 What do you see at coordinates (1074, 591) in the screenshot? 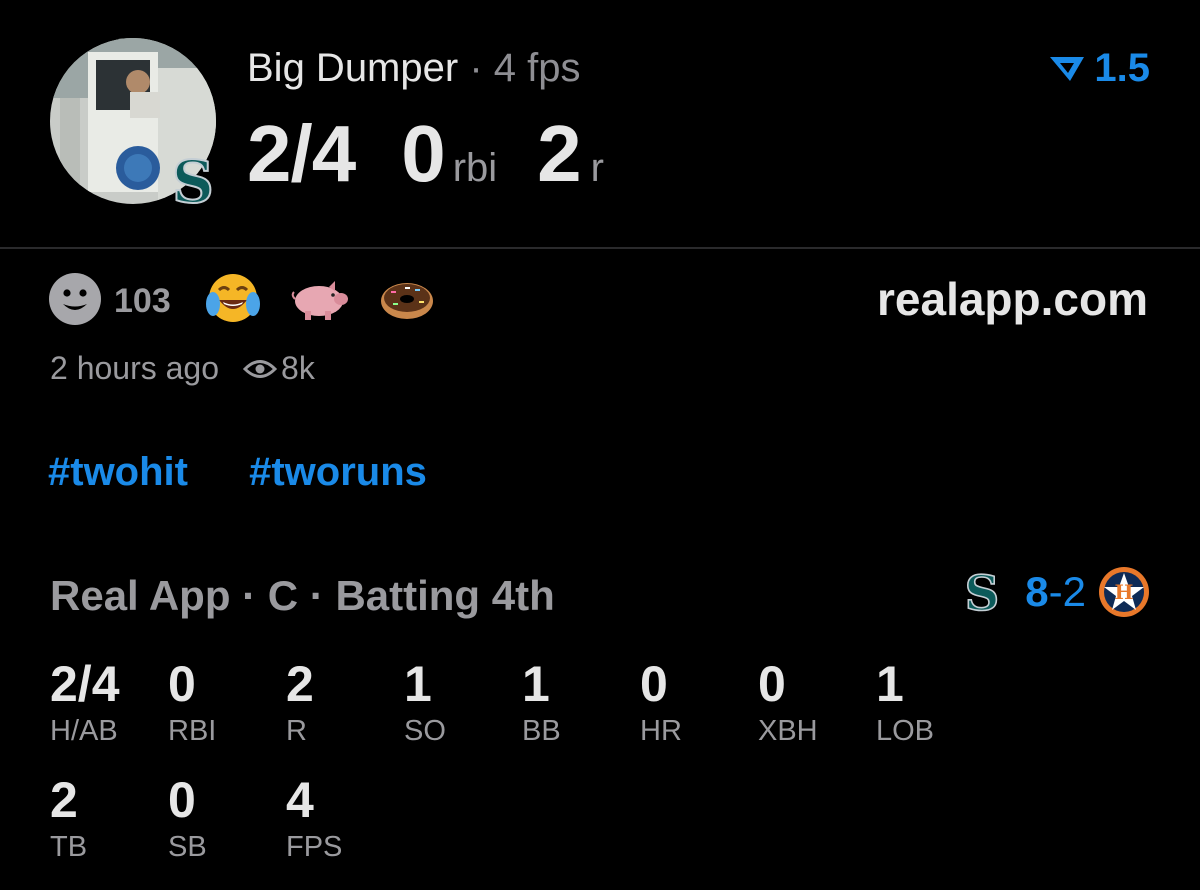
I see `away-score: 2` at bounding box center [1074, 591].